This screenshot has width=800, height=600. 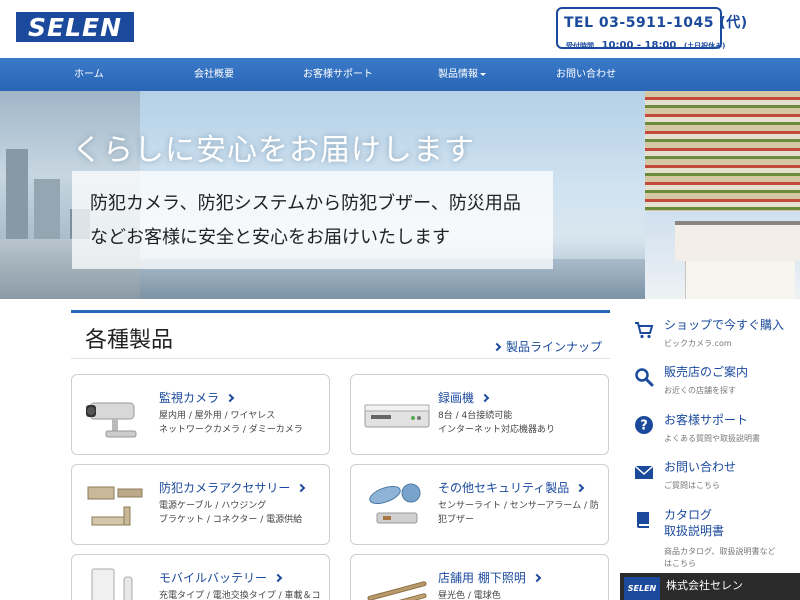 What do you see at coordinates (456, 398) in the screenshot?
I see `card-title-text: 録画機` at bounding box center [456, 398].